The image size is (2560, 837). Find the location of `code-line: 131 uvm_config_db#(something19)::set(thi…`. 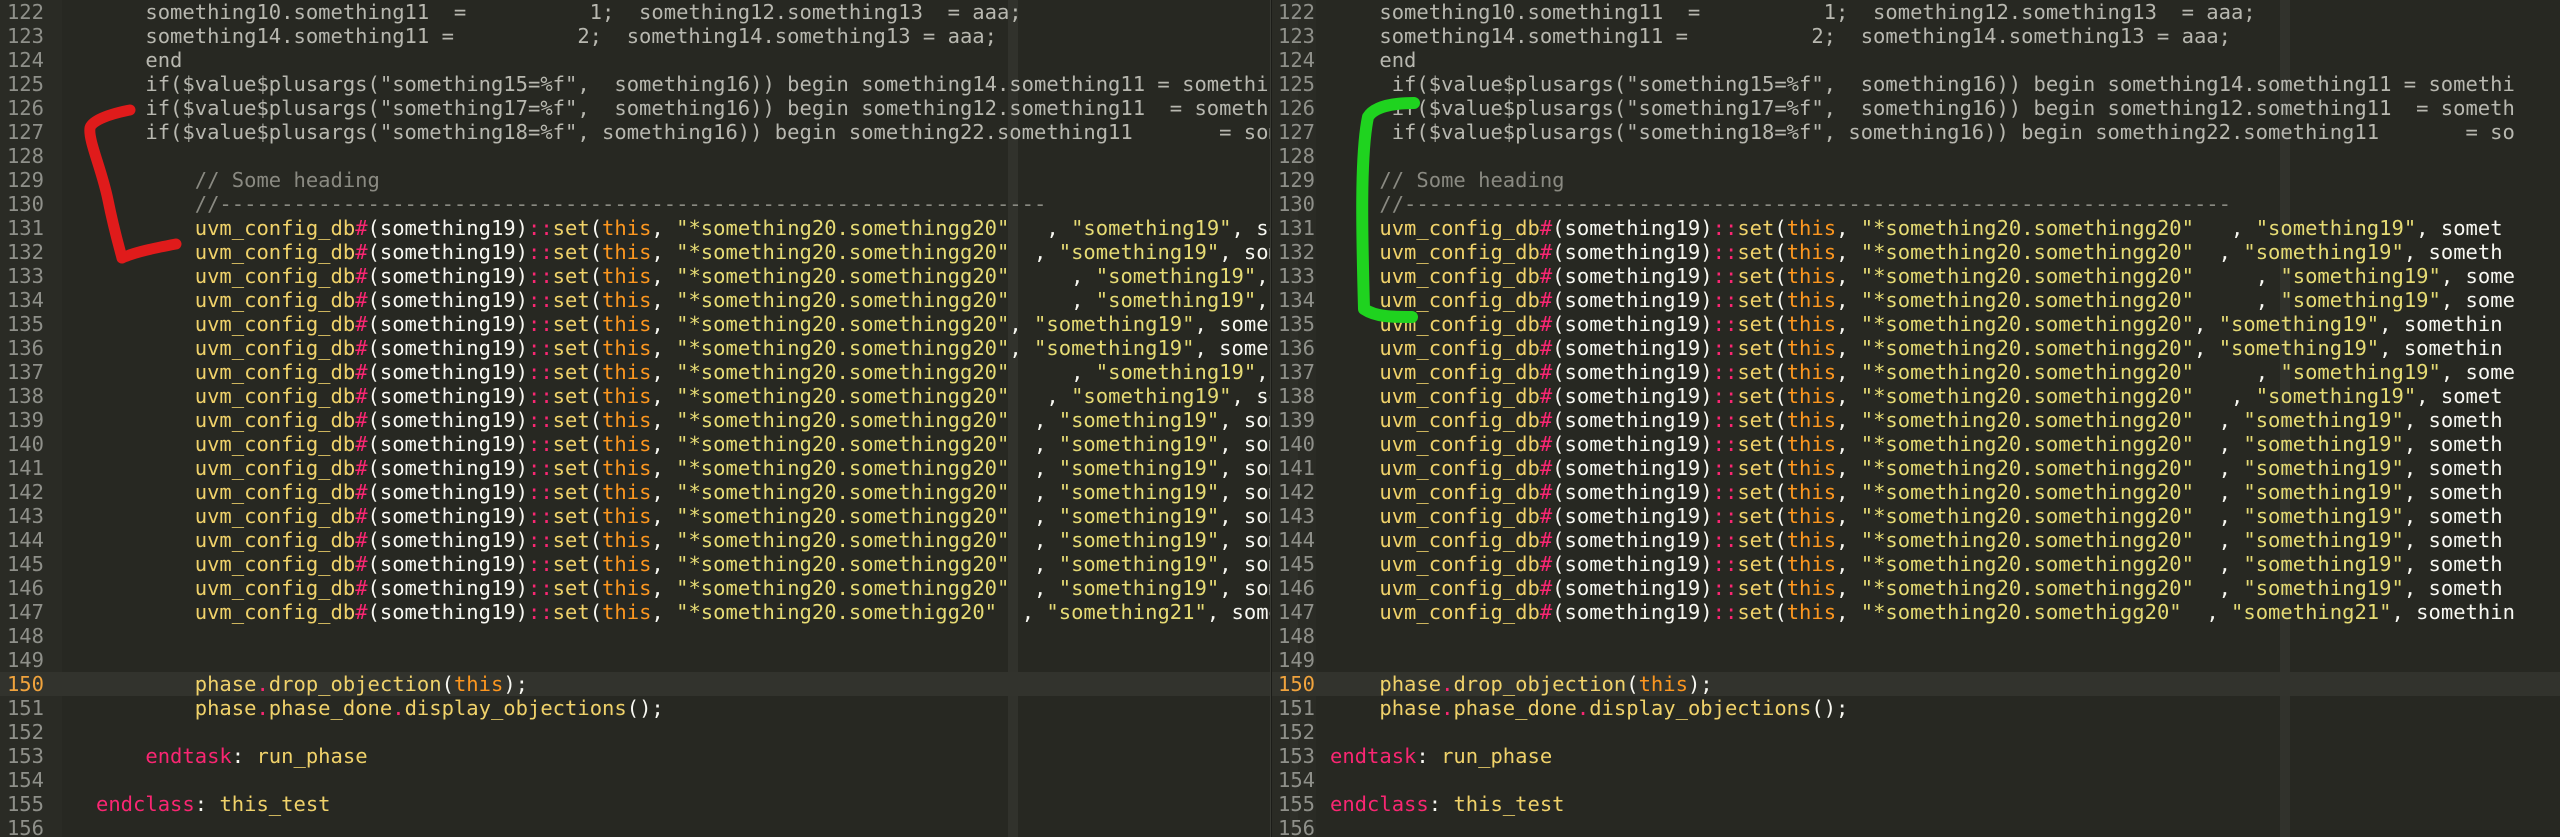

code-line: 131 uvm_config_db#(something19)::set(thi… is located at coordinates (636, 228).